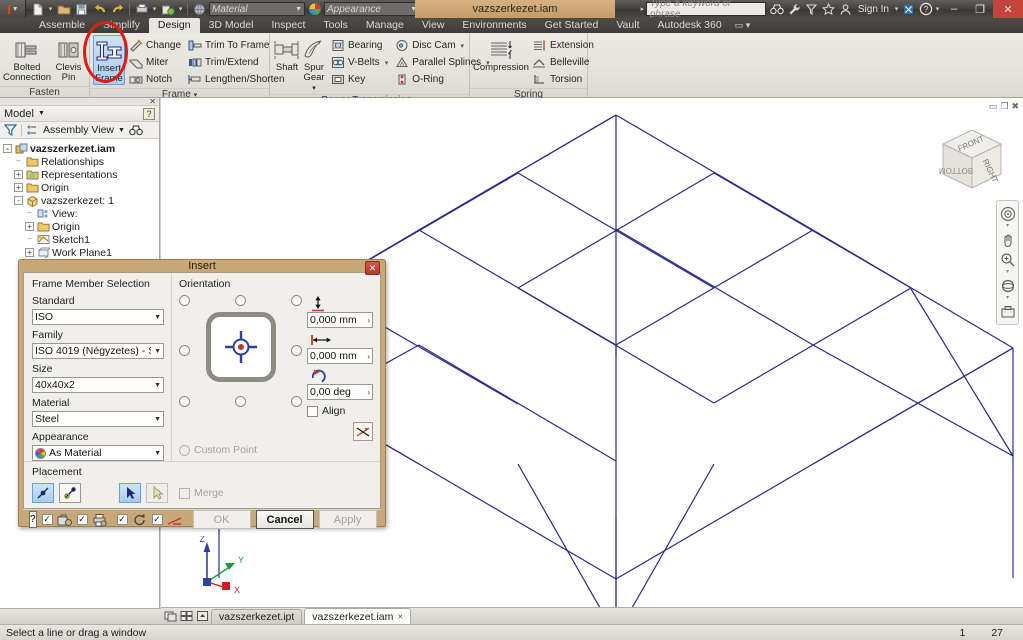  I want to click on standard-select: ISO ▼, so click(98, 317).